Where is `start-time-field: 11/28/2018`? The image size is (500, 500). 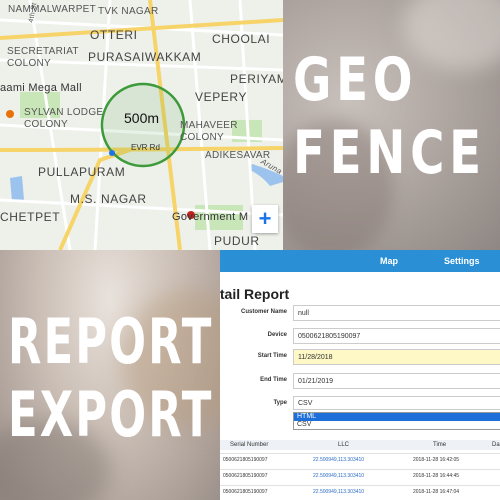 start-time-field: 11/28/2018 is located at coordinates (396, 357).